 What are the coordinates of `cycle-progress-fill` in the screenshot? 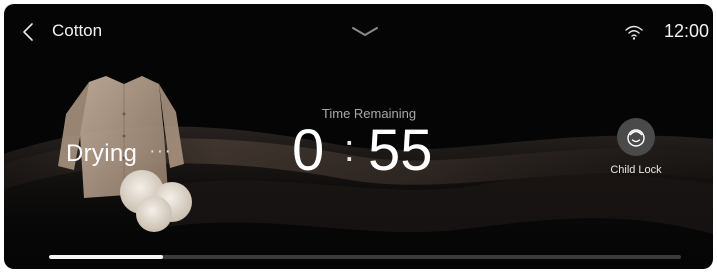 It's located at (106, 257).